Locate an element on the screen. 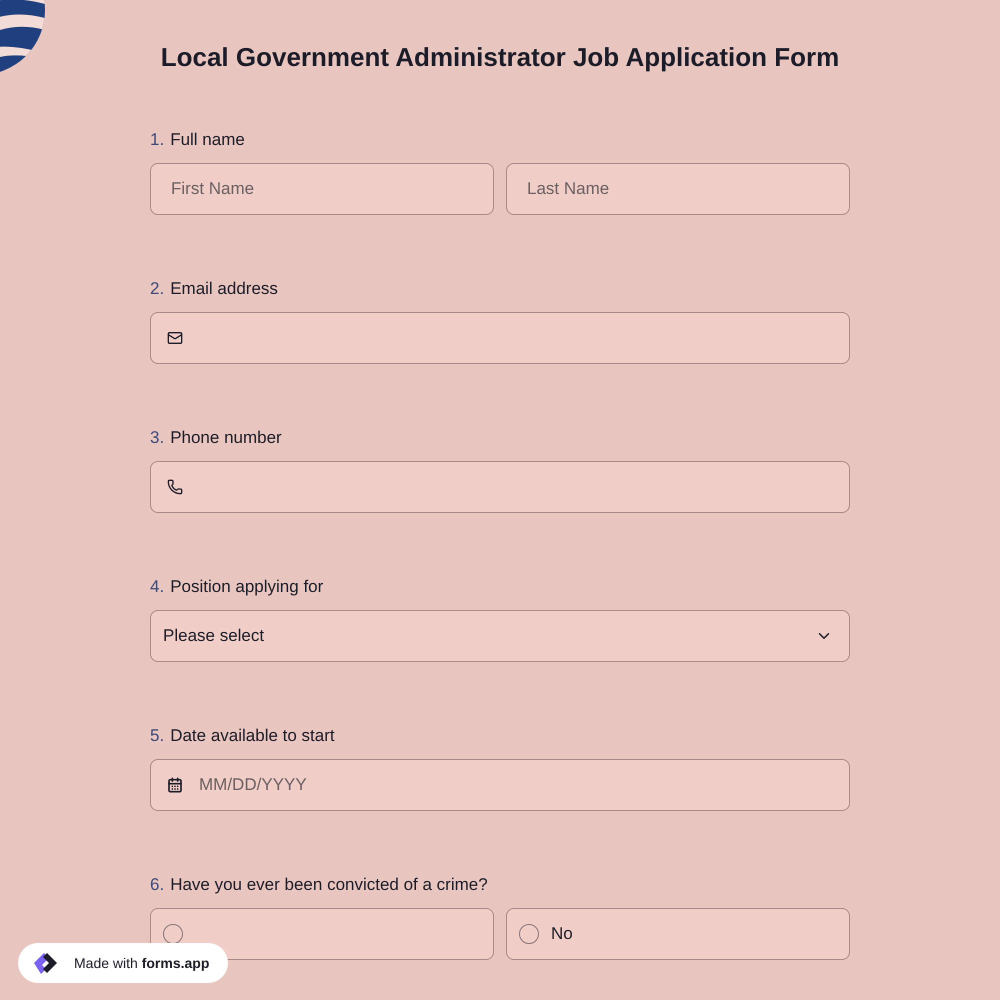  name-field: First Name is located at coordinates (322, 189).